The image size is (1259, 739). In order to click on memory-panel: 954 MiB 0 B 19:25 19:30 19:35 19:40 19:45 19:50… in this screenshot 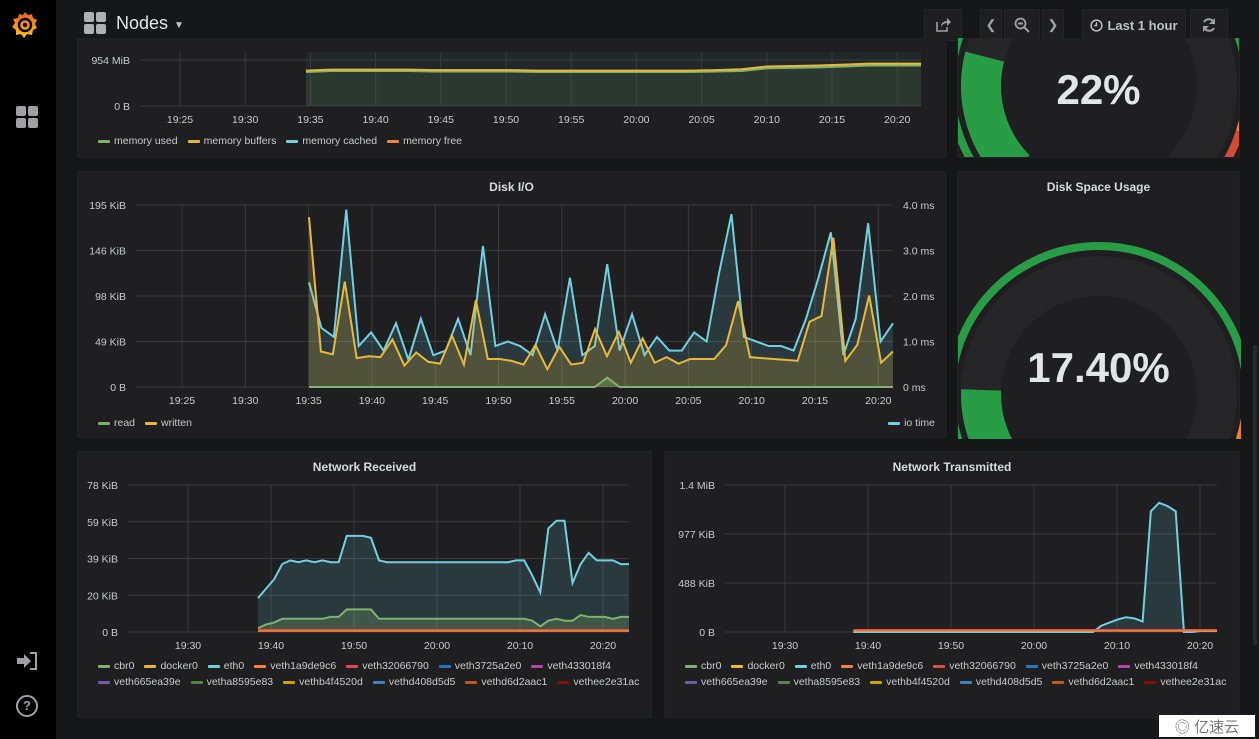, I will do `click(511, 98)`.